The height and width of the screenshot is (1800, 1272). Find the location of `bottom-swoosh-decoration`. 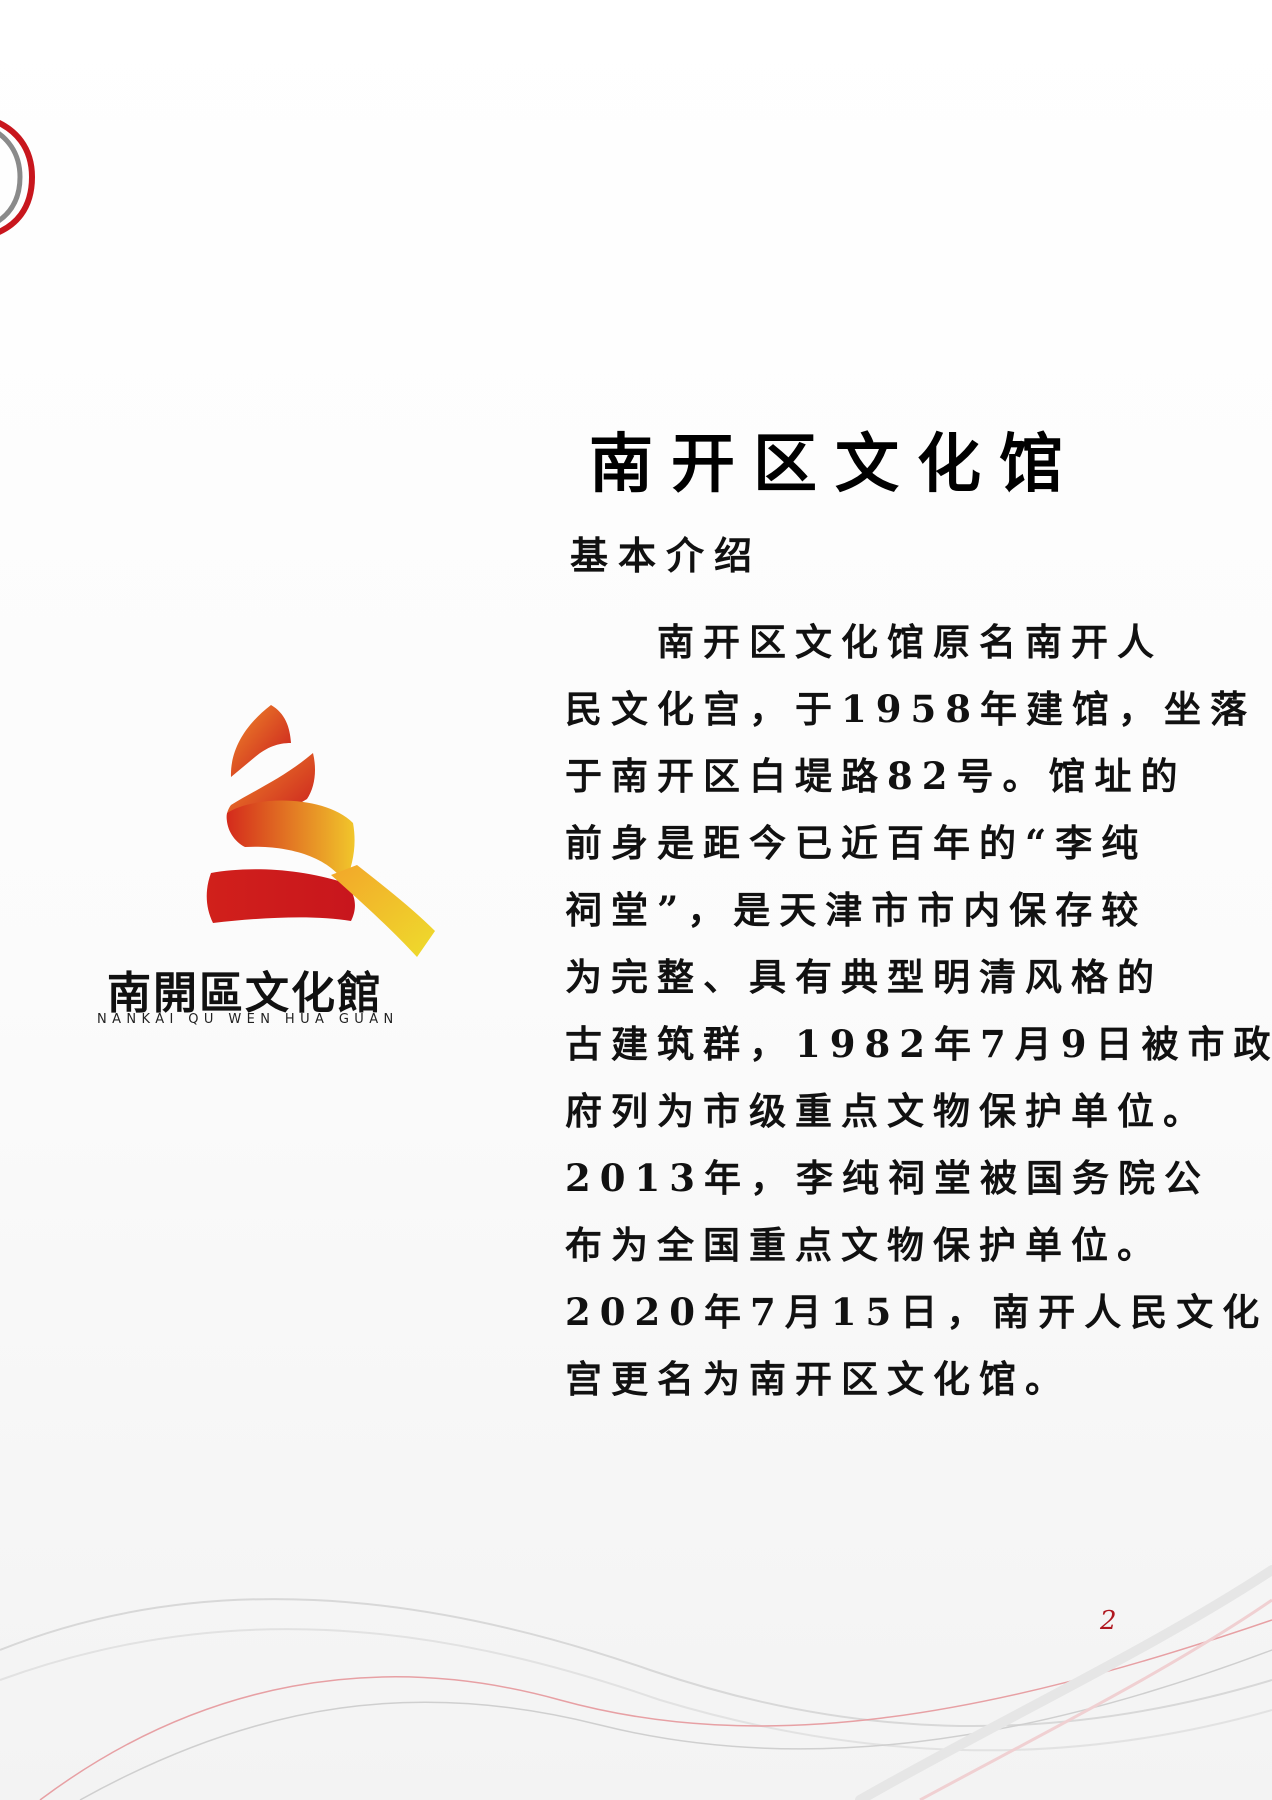

bottom-swoosh-decoration is located at coordinates (636, 1682).